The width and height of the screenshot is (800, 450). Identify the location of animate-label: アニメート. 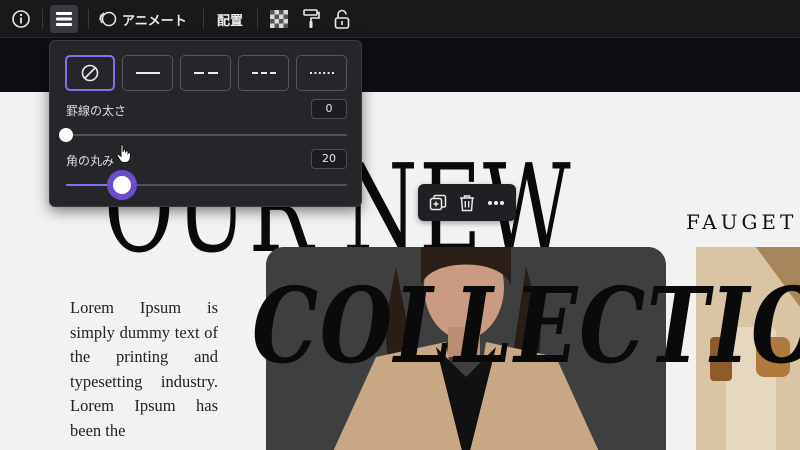
(154, 21).